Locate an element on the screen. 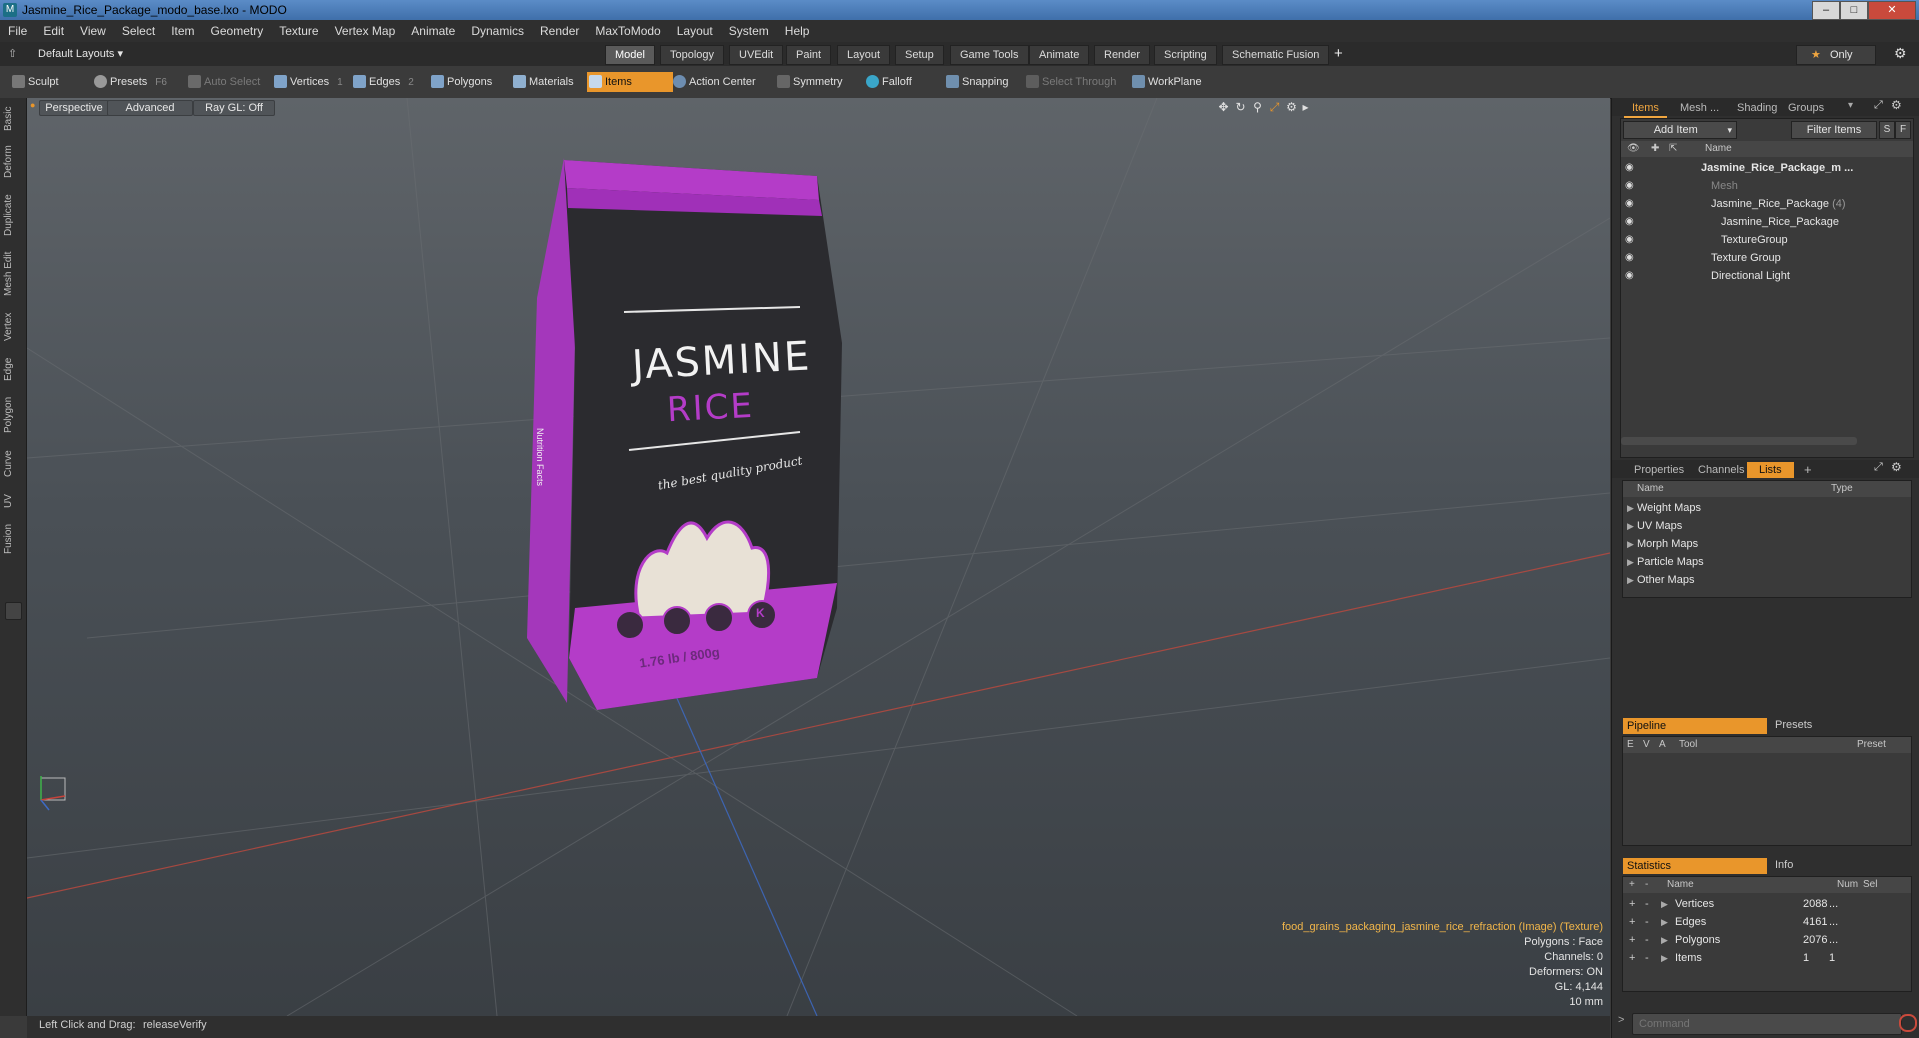  chevron-down-icon: ▾ is located at coordinates (1850, 105).